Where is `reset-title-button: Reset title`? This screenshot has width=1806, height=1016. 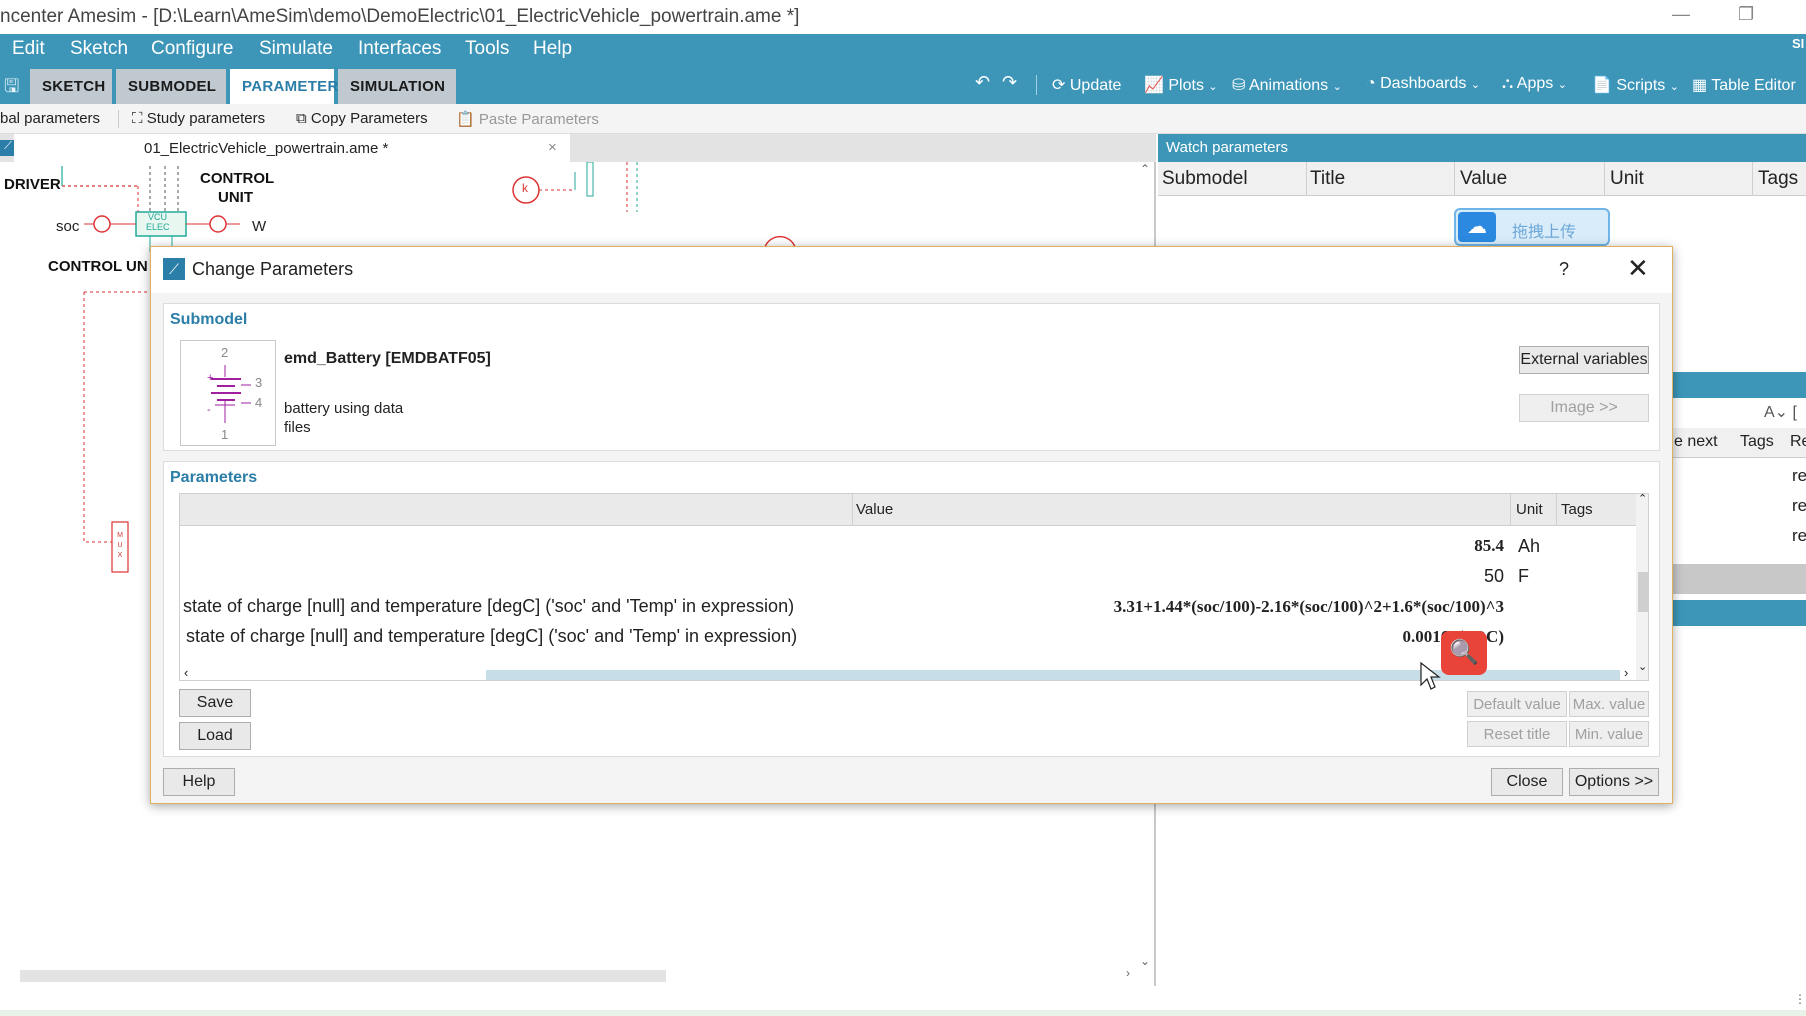 reset-title-button: Reset title is located at coordinates (1517, 734).